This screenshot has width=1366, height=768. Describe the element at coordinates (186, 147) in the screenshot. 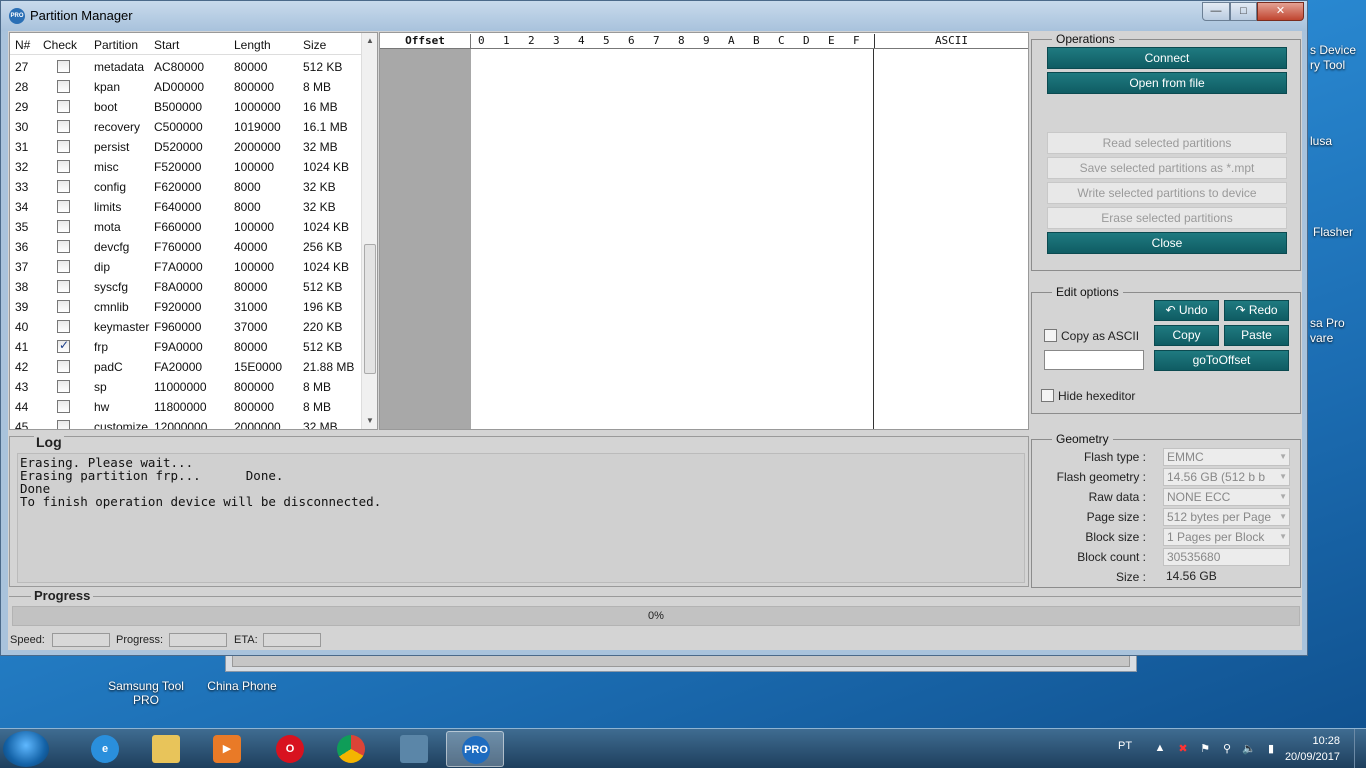

I see `table-row: 31 persist D520000 2000000 32 MB` at that location.